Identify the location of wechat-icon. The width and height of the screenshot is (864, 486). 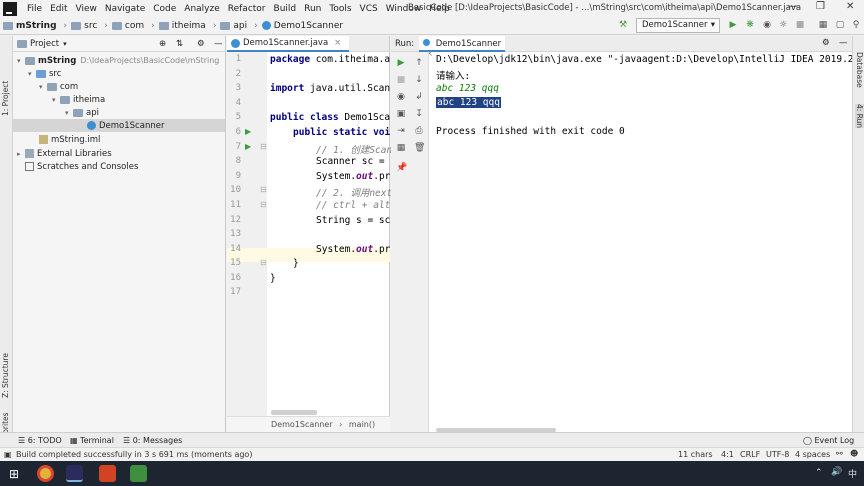
(138, 473).